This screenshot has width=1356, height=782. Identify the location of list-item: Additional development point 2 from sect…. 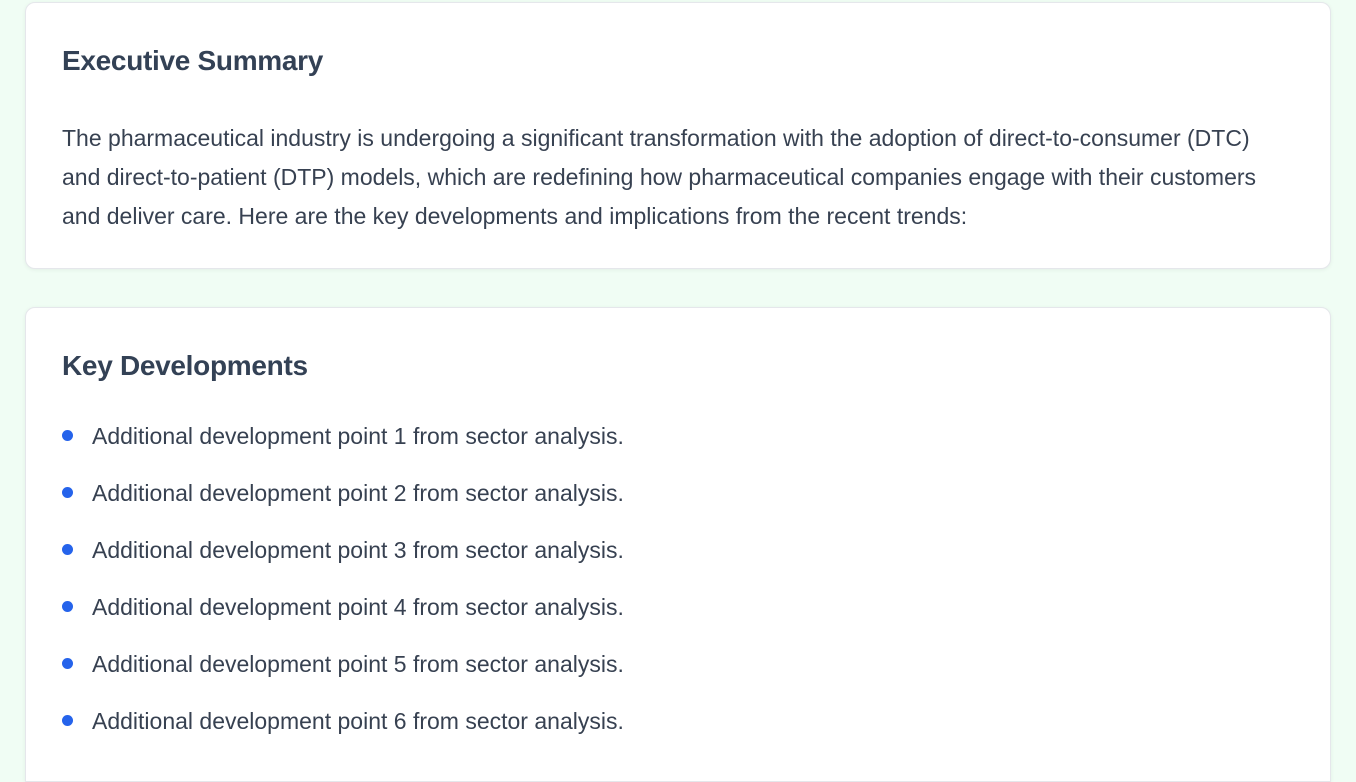
(343, 507).